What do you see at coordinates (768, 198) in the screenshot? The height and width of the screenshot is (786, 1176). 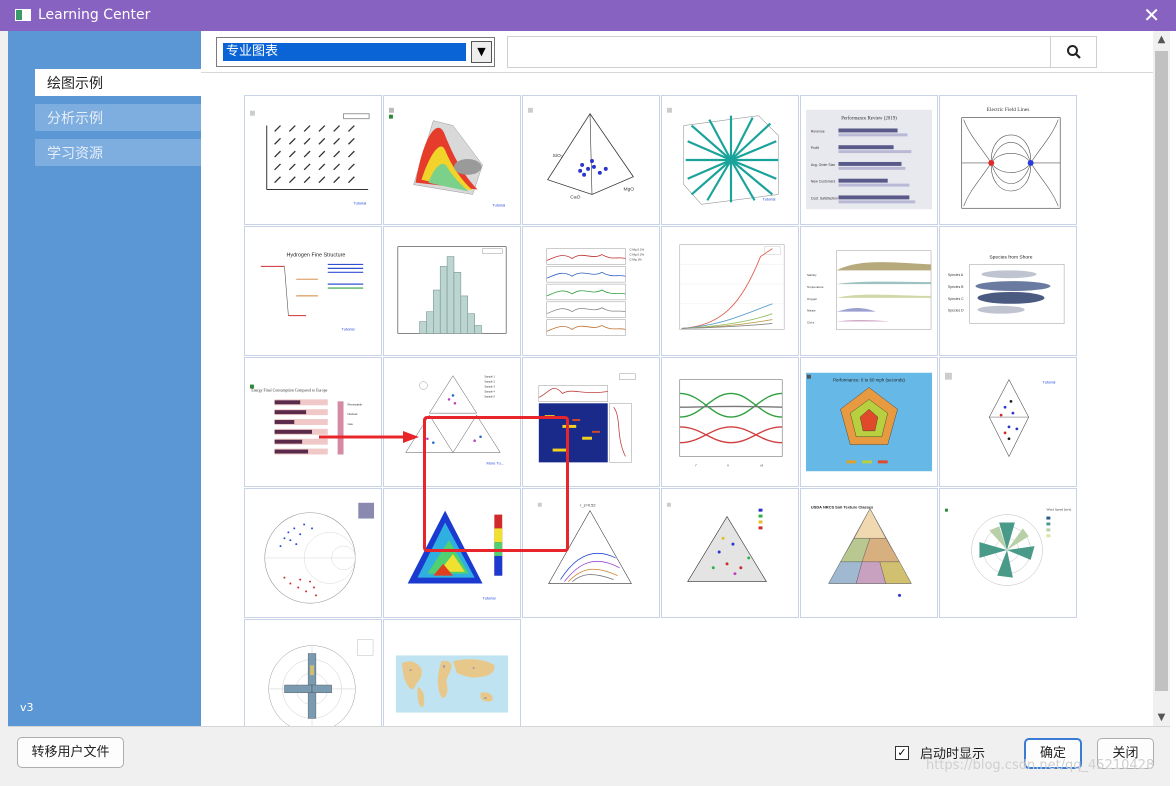 I see `svg-text: Tutorial` at bounding box center [768, 198].